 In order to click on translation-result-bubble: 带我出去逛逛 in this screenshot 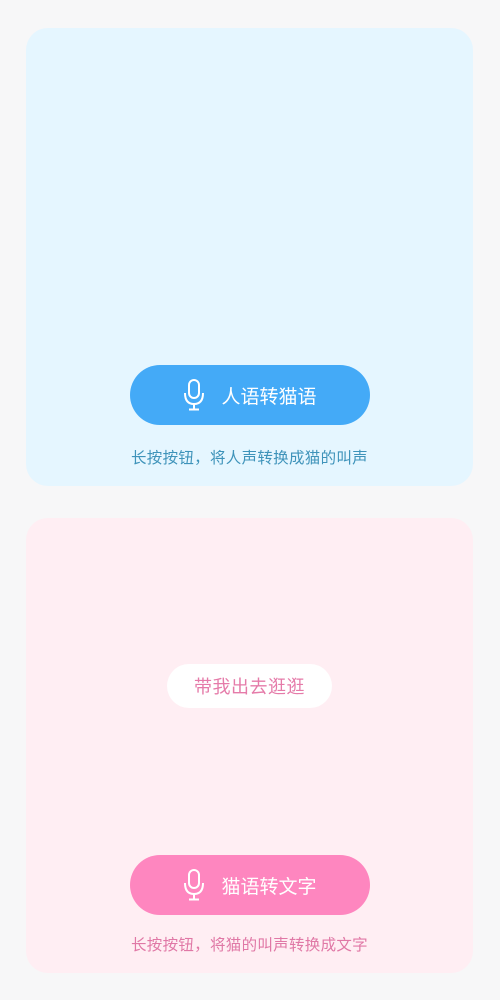, I will do `click(249, 686)`.